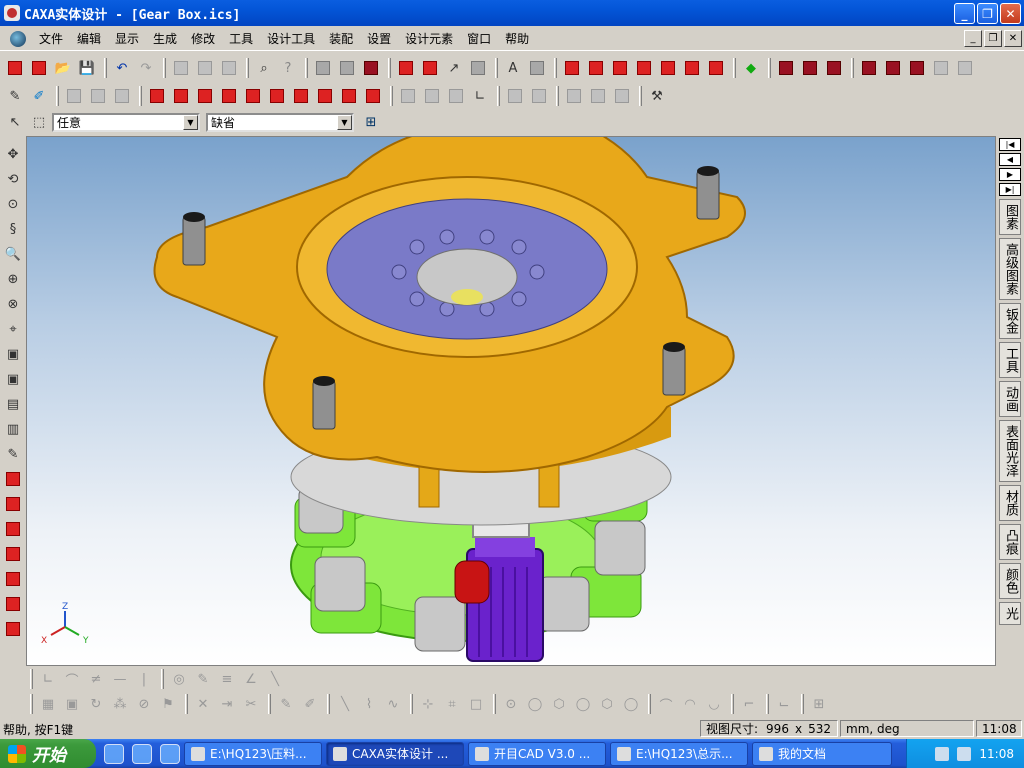 The image size is (1024, 768). I want to click on axis-icon, so click(620, 68).